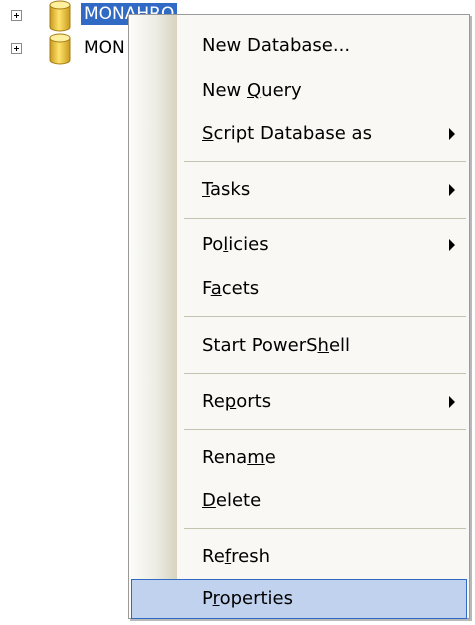 This screenshot has width=475, height=625. What do you see at coordinates (232, 500) in the screenshot?
I see `menu-item-label: Delete` at bounding box center [232, 500].